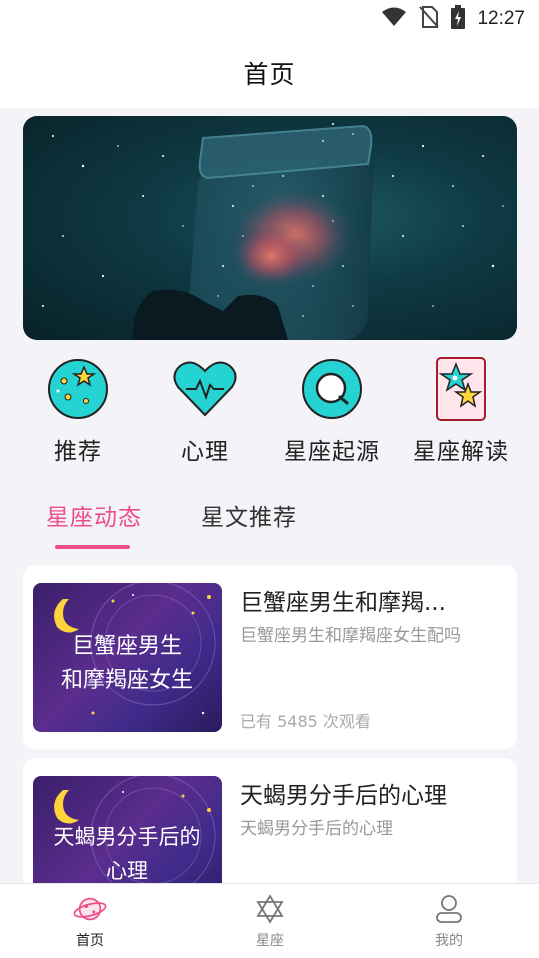 The width and height of the screenshot is (539, 958). What do you see at coordinates (394, 19) in the screenshot?
I see `wifi-icon` at bounding box center [394, 19].